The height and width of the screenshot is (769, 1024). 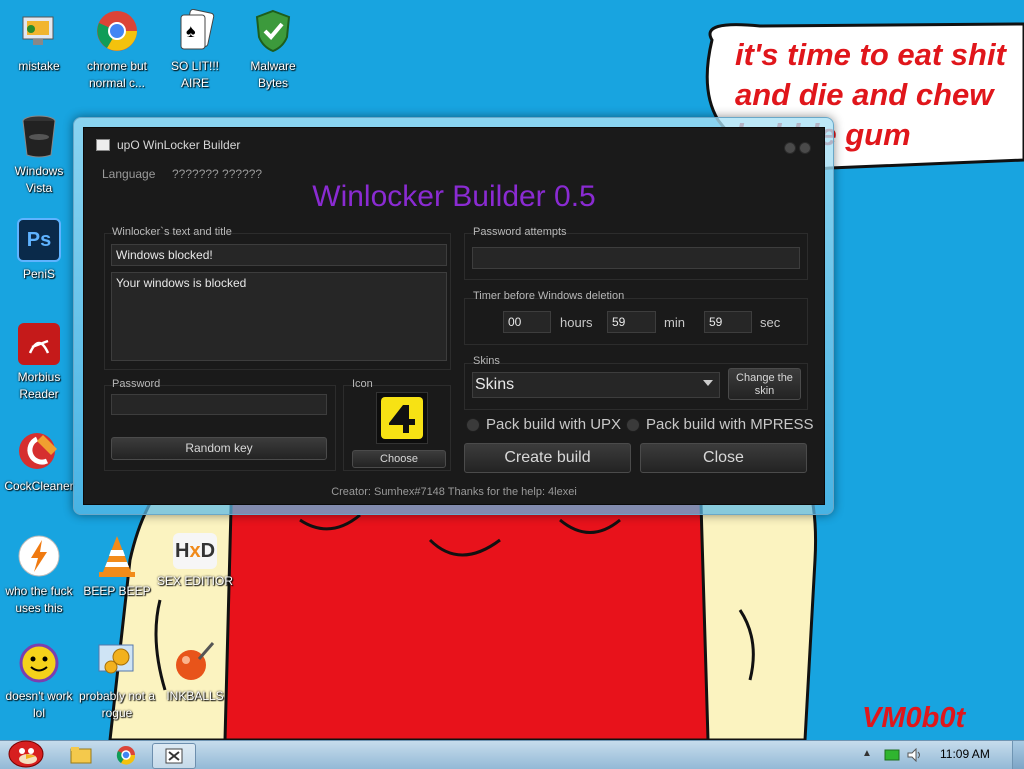 I want to click on language-selector: ??????? ??????, so click(x=217, y=174).